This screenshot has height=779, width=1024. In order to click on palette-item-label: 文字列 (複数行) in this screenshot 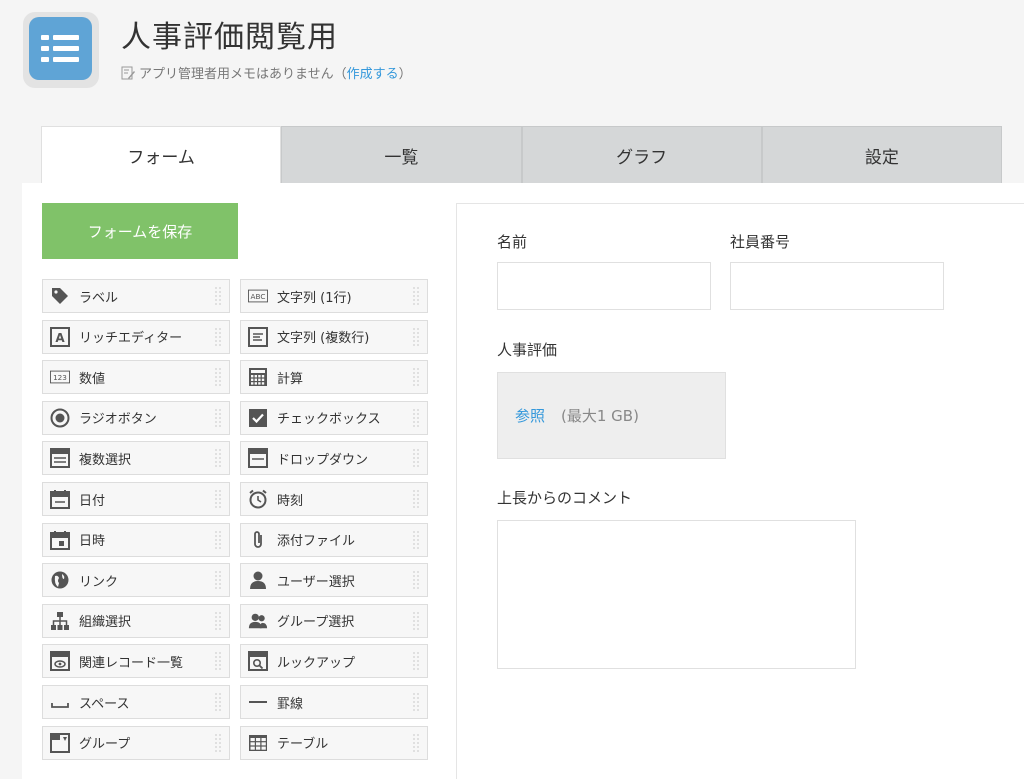, I will do `click(323, 339)`.